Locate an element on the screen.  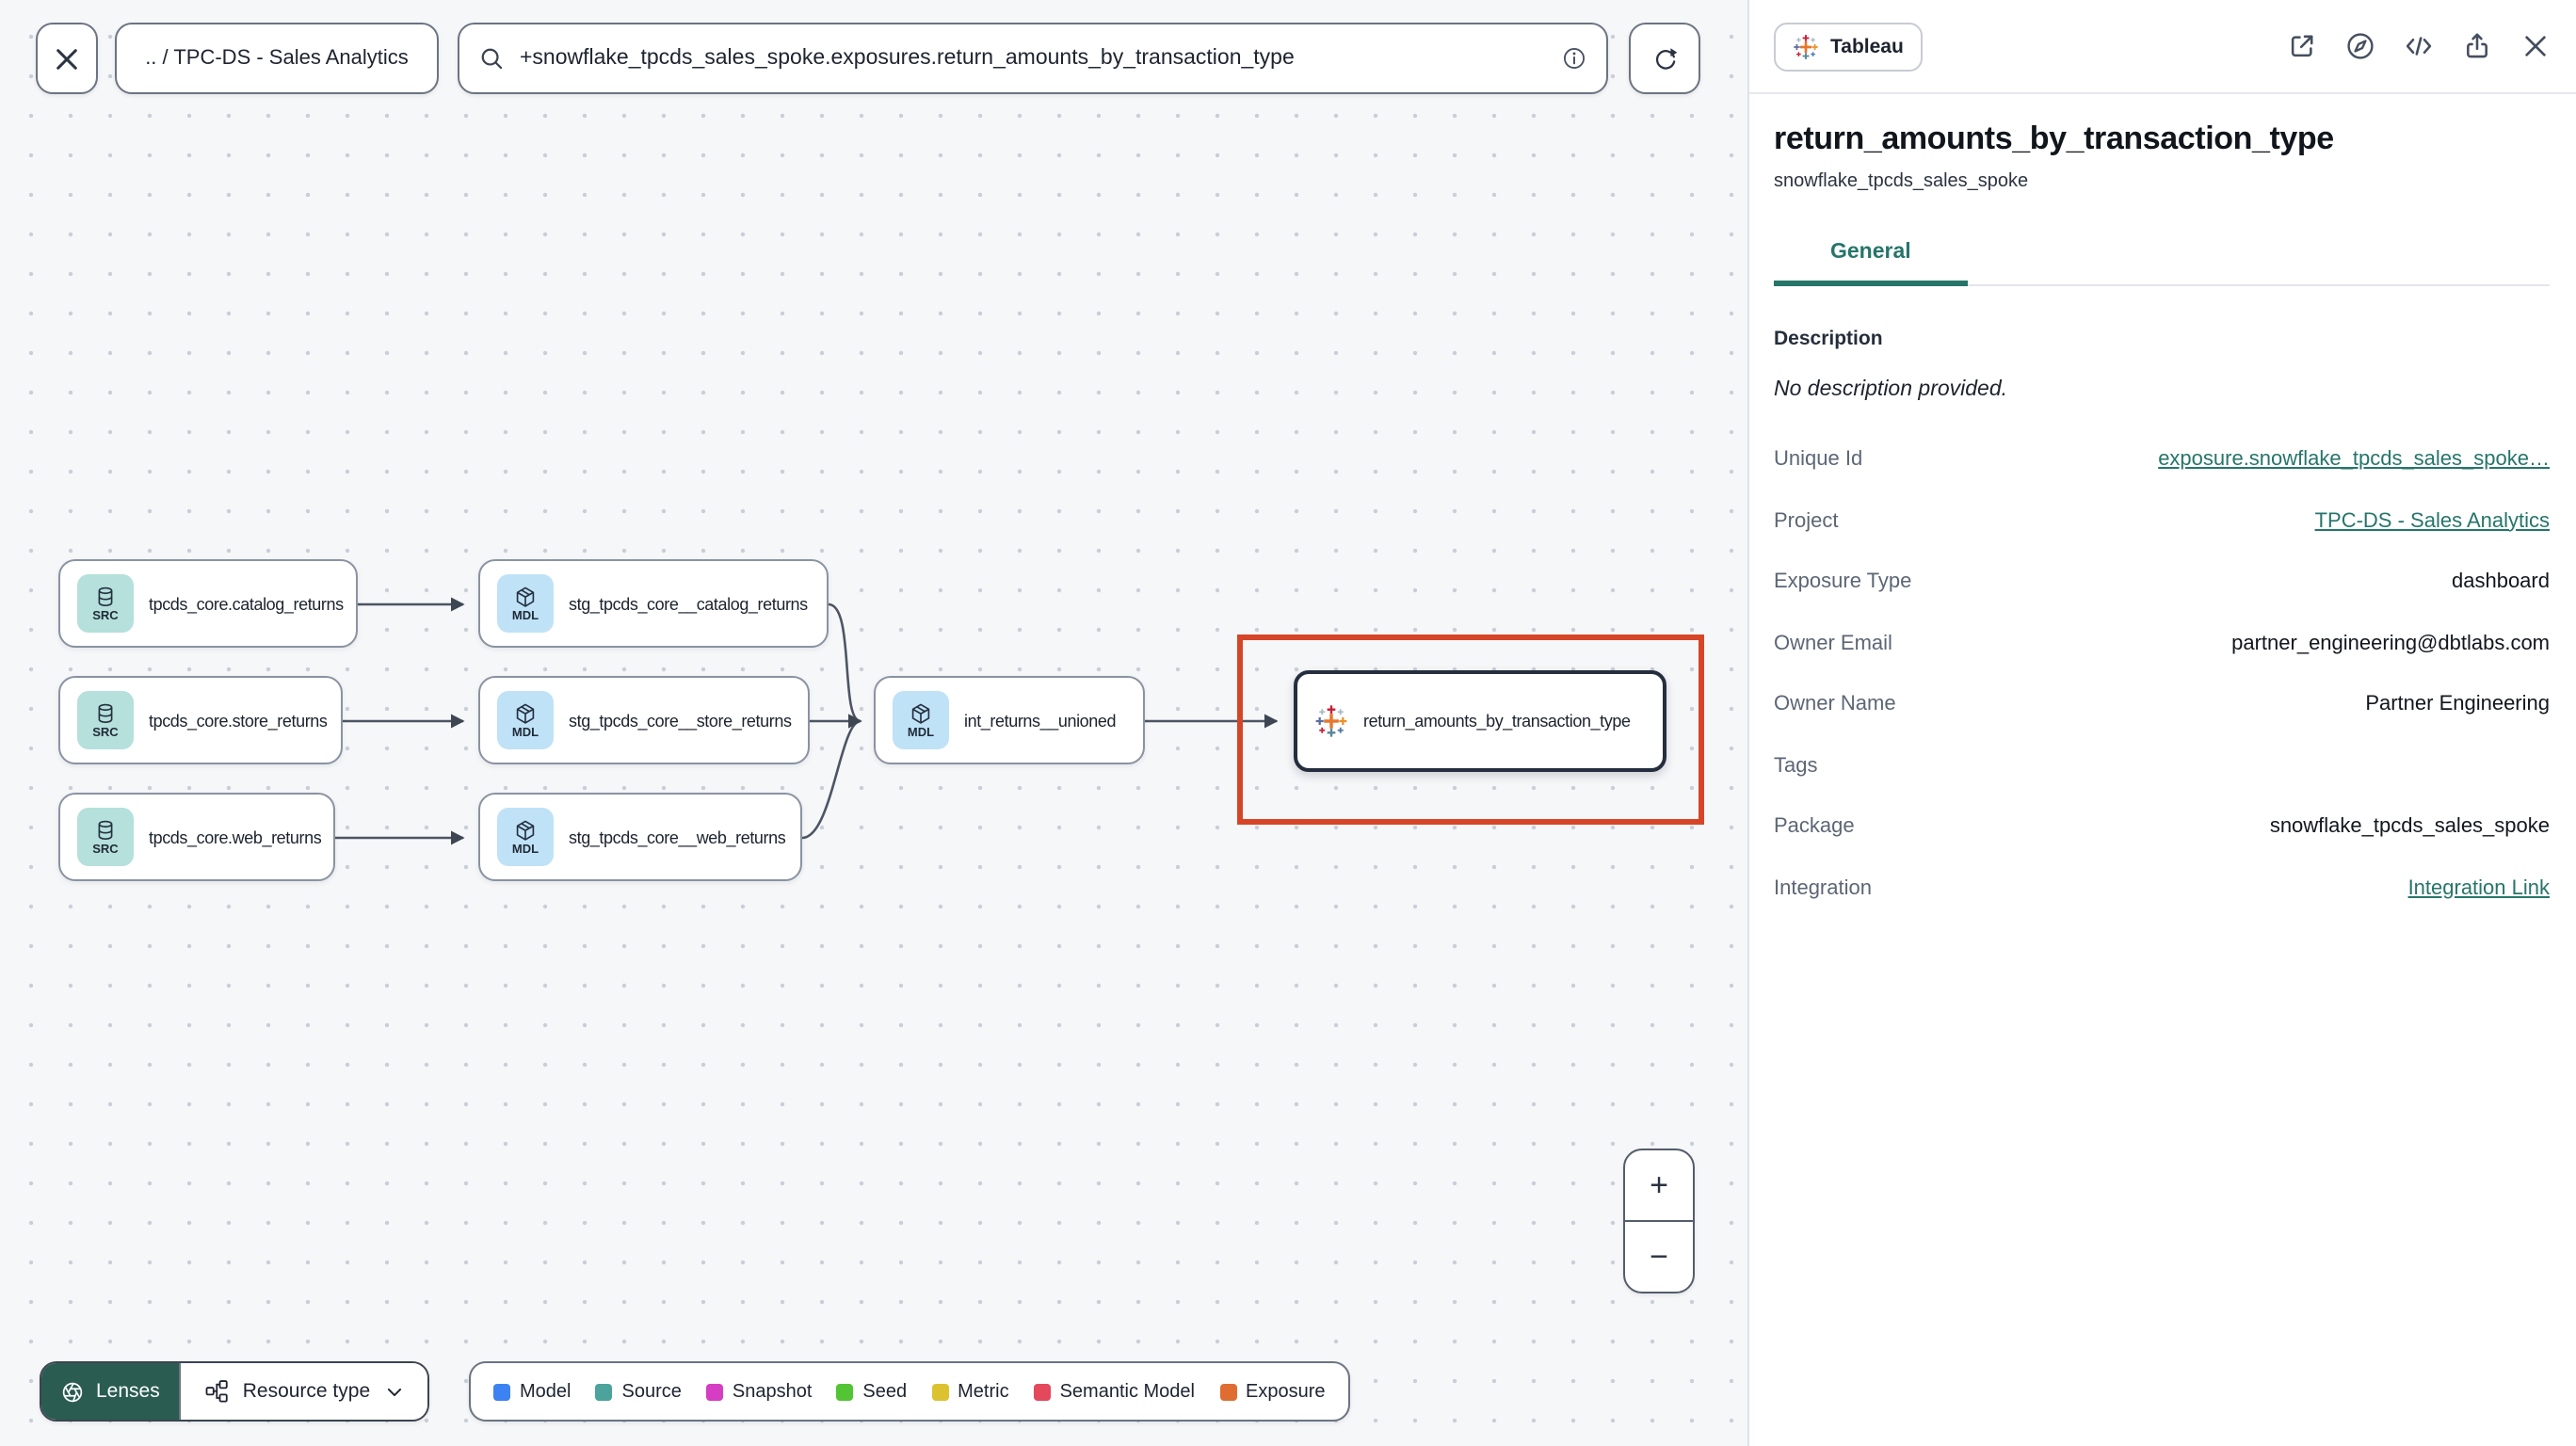
tableau-badge: Tableau is located at coordinates (1848, 46).